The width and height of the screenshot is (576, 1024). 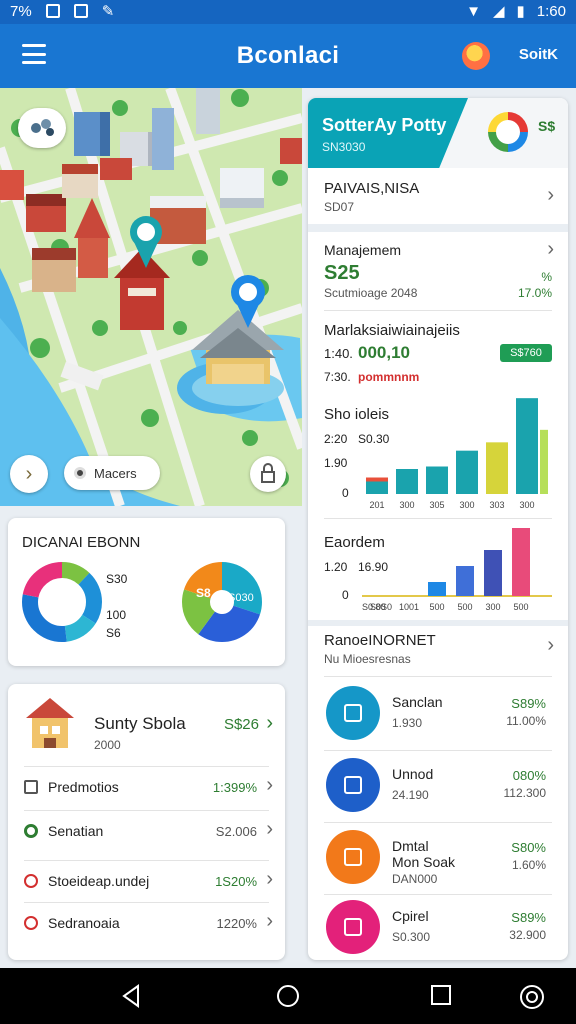 What do you see at coordinates (496, 505) in the screenshot?
I see `bar-chart-1-tick: 303` at bounding box center [496, 505].